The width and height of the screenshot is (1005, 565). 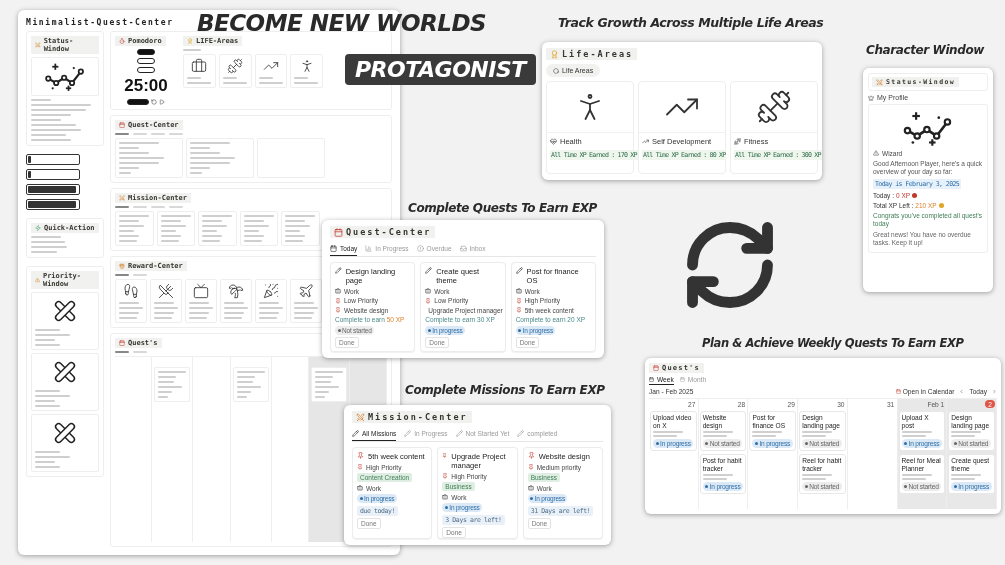 I want to click on start-button, so click(x=138, y=102).